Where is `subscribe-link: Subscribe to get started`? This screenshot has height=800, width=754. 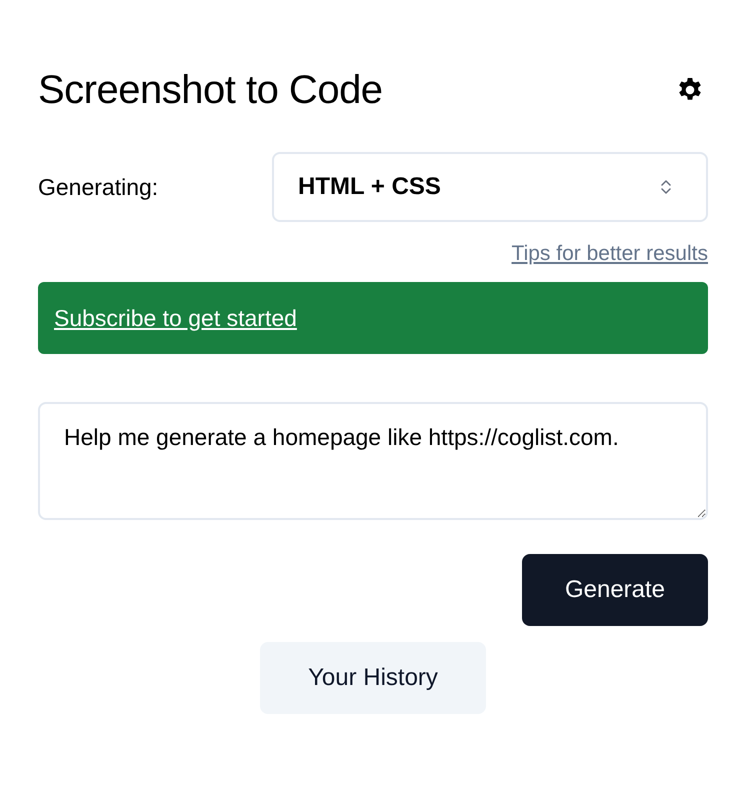
subscribe-link: Subscribe to get started is located at coordinates (175, 318).